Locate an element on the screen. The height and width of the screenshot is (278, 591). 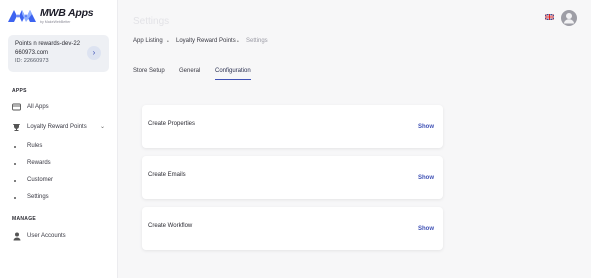
card-create-workflow: Create Workflow Show is located at coordinates (292, 228).